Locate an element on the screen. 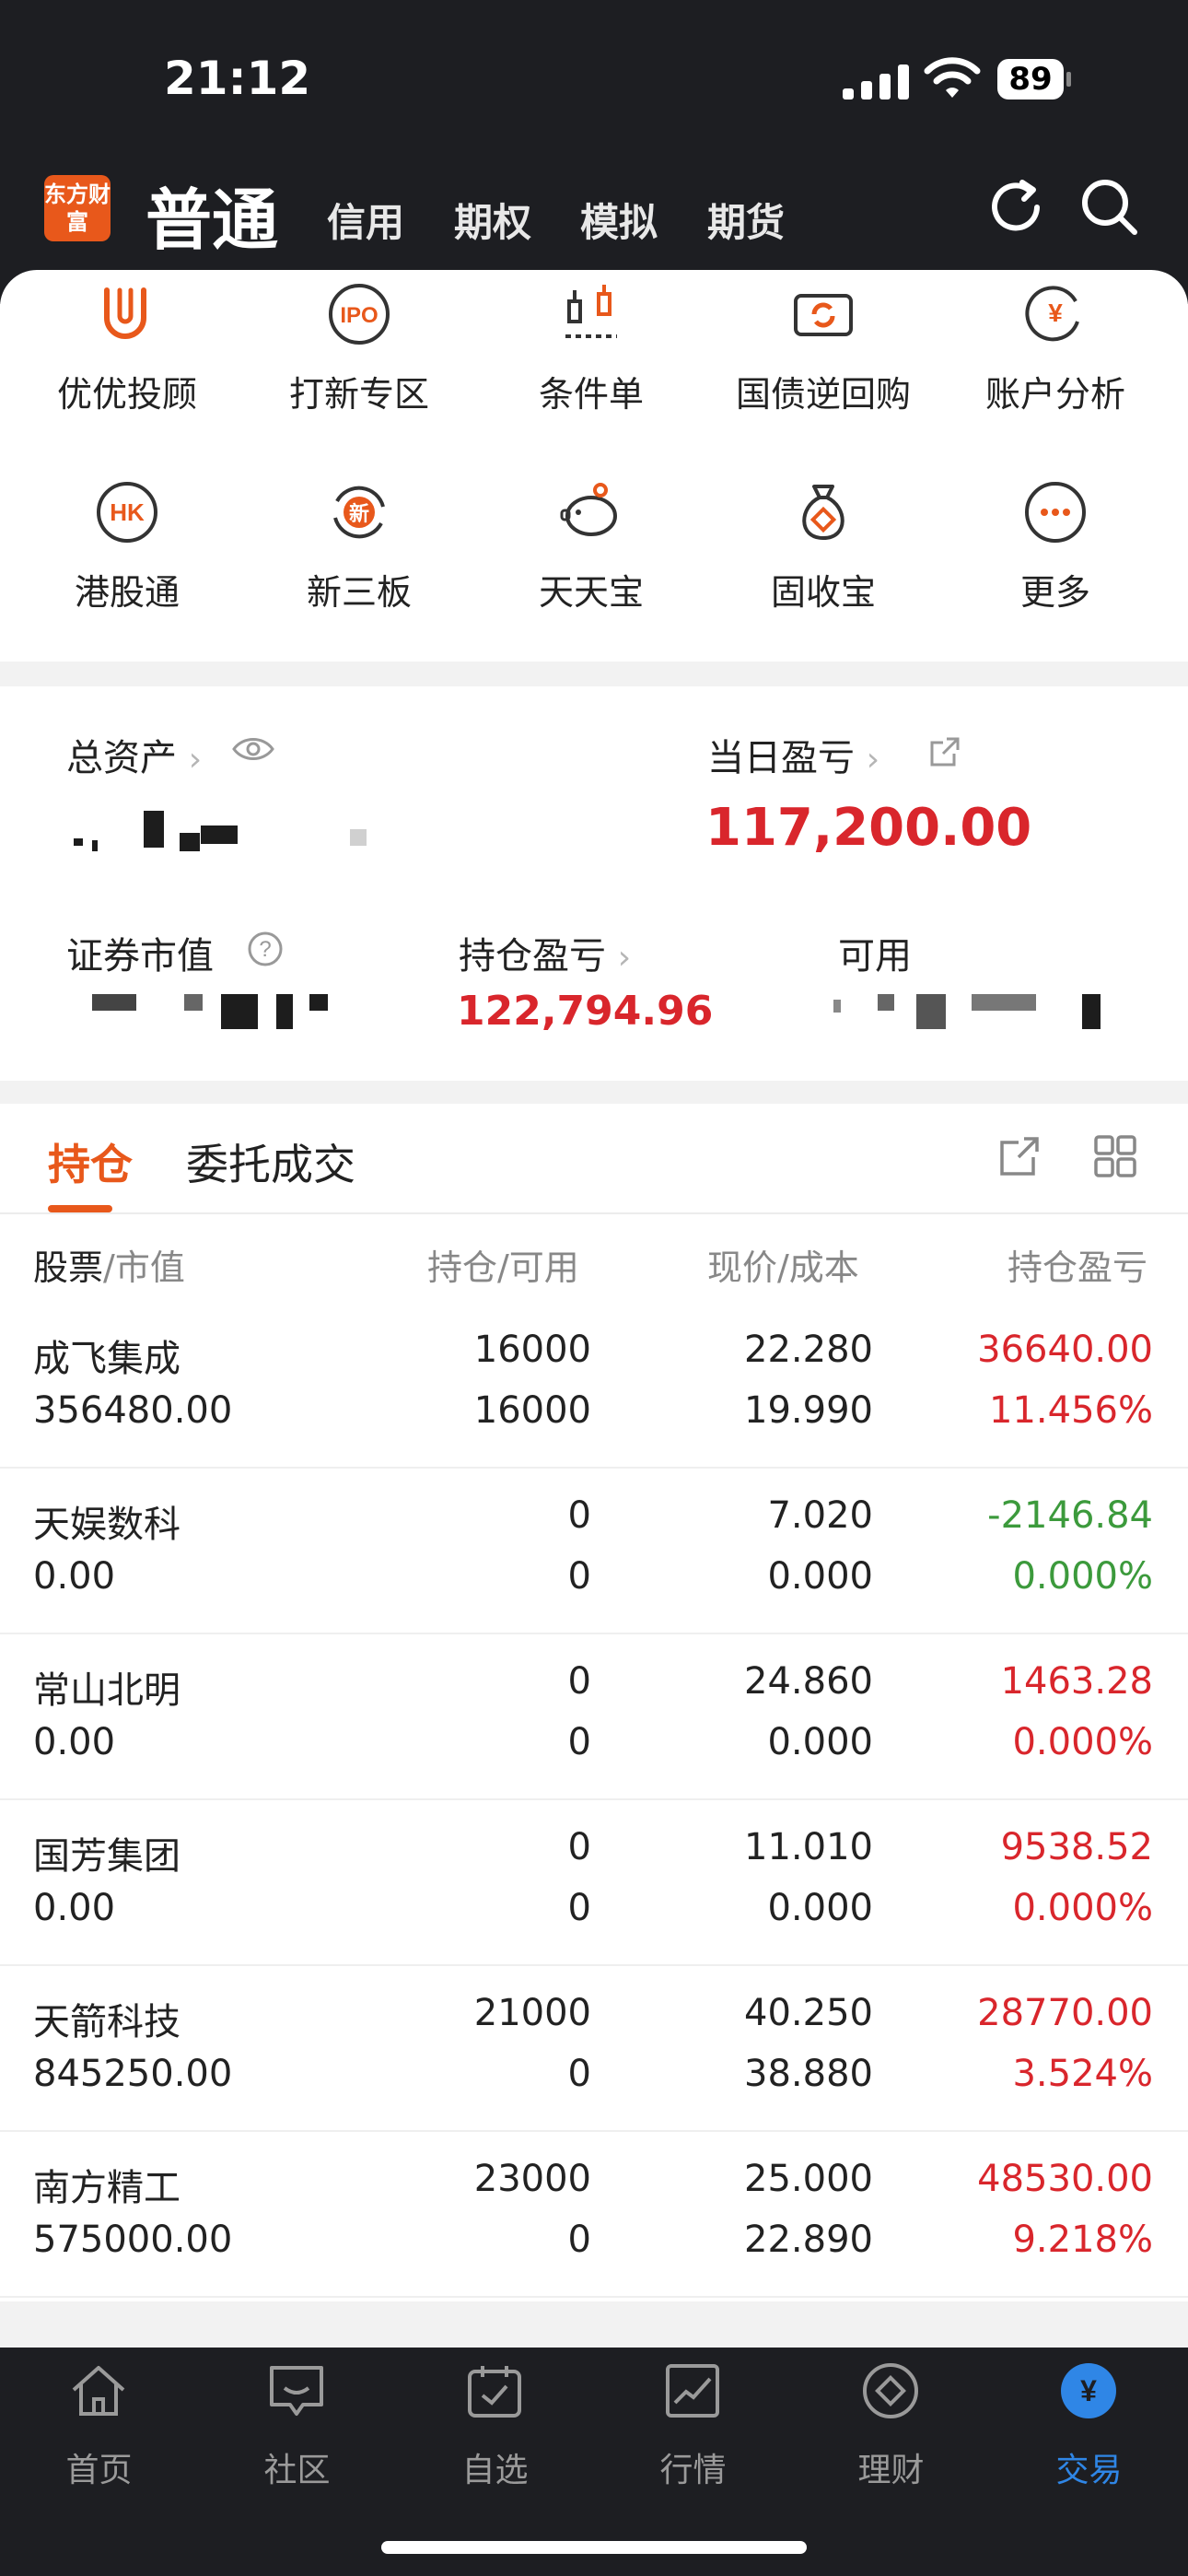 The height and width of the screenshot is (2576, 1188). quick-item-neeq: 新 新三板 is located at coordinates (359, 548).